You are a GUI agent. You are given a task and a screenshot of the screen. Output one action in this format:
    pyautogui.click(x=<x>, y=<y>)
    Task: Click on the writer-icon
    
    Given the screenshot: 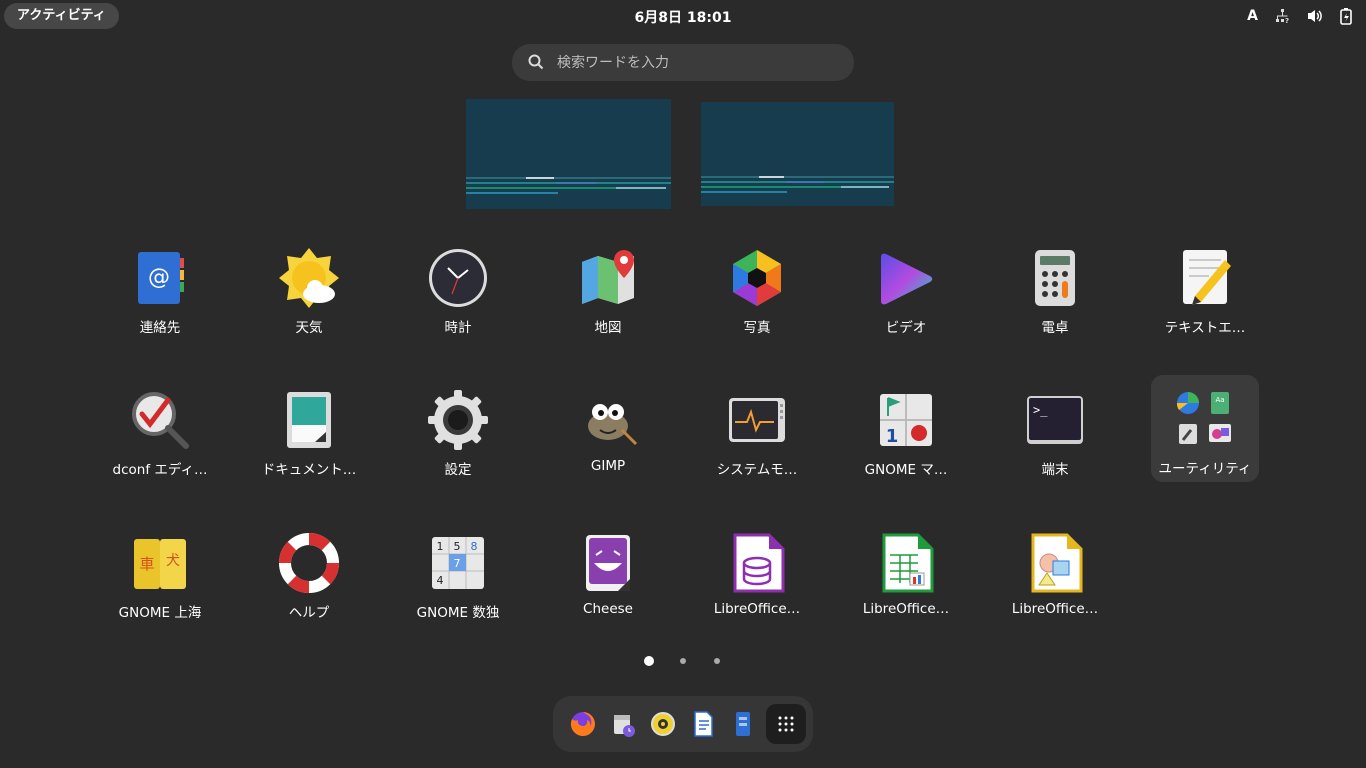 What is the action you would take?
    pyautogui.click(x=703, y=724)
    